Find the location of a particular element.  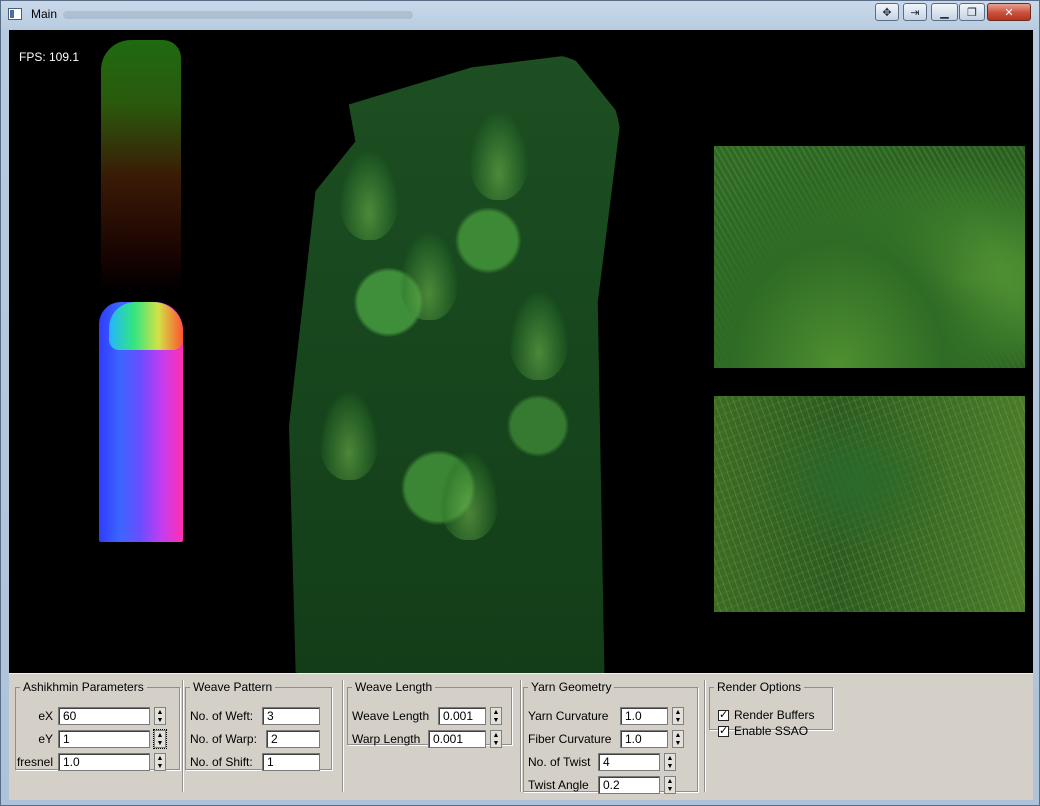

ssao-checkbox-row: Enable SSAO is located at coordinates (763, 731).